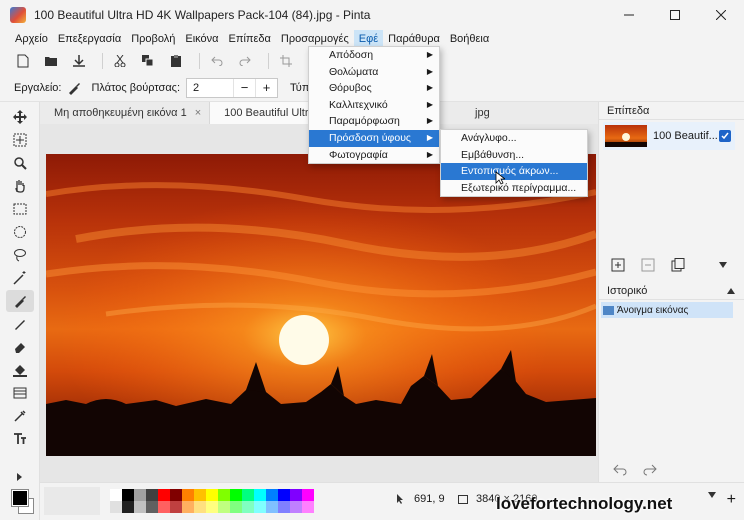 The image size is (744, 520). Describe the element at coordinates (620, 470) in the screenshot. I see `undo-icon` at that location.